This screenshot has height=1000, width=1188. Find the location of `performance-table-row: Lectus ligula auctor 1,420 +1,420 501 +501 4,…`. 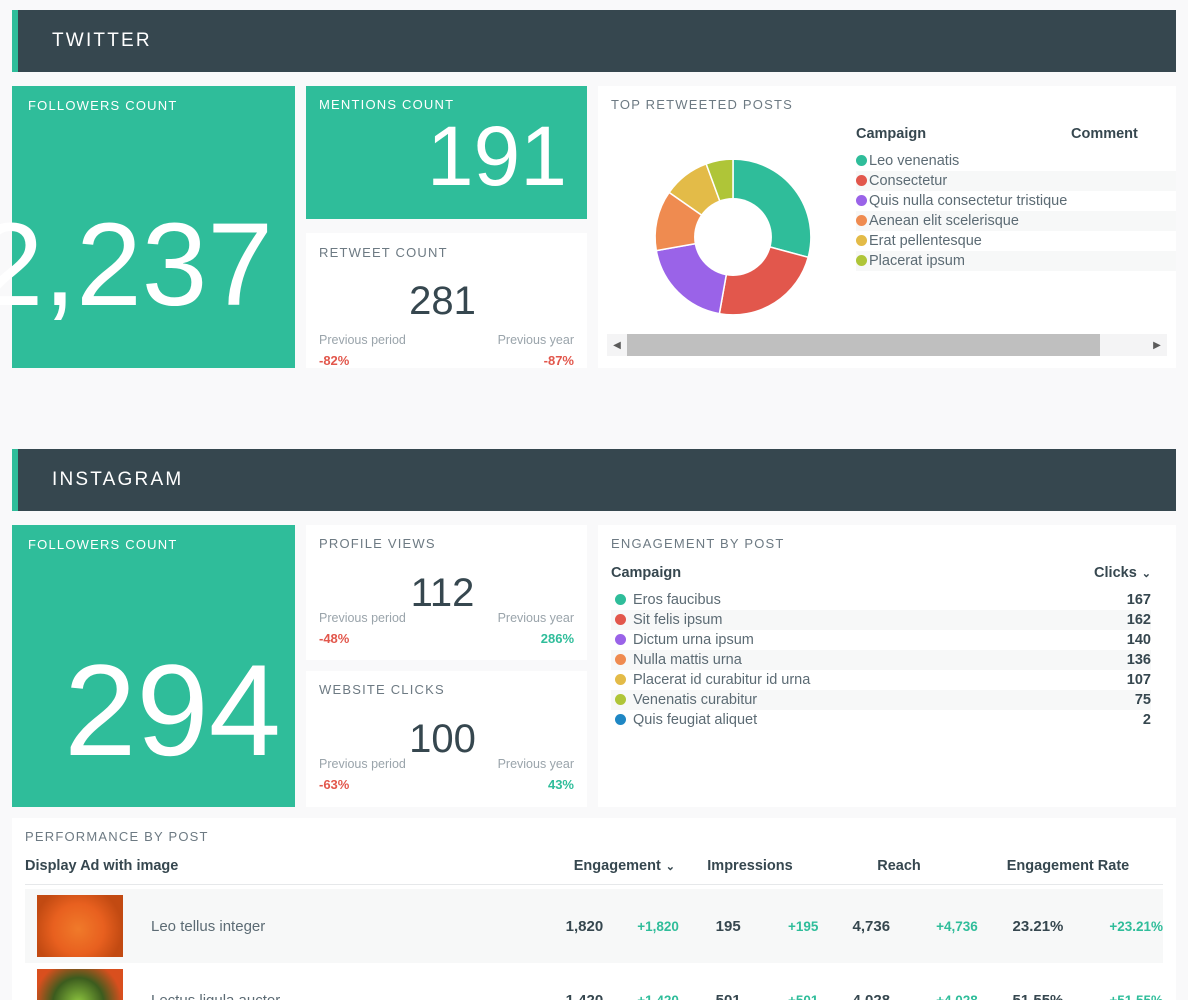

performance-table-row: Lectus ligula auctor 1,420 +1,420 501 +501 4,… is located at coordinates (594, 981).